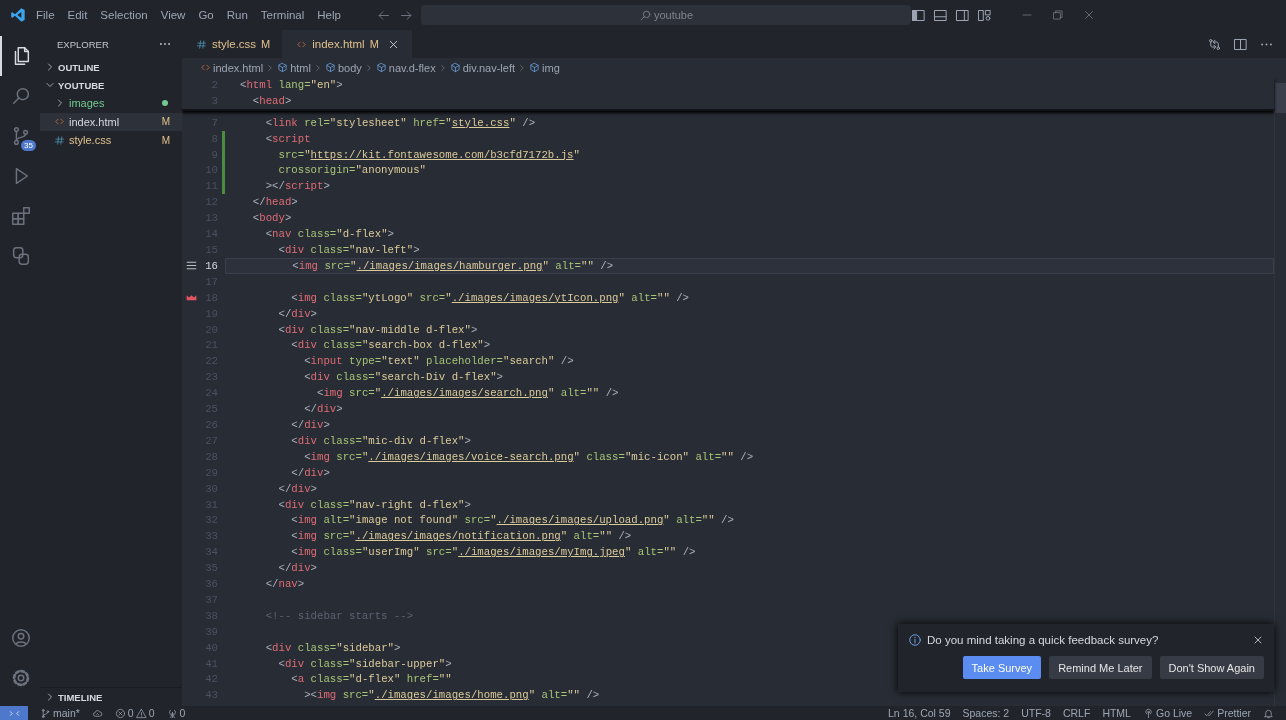 The image size is (1286, 720). What do you see at coordinates (77, 15) in the screenshot?
I see `menu-item: Edit` at bounding box center [77, 15].